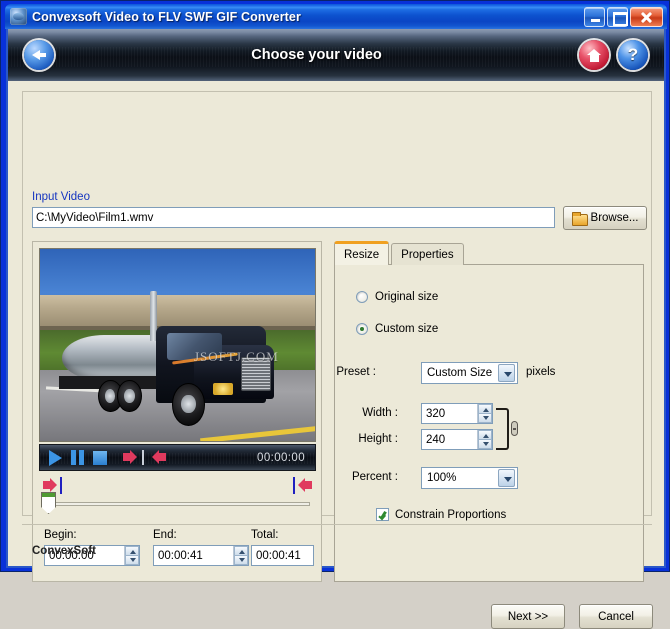 This screenshot has height=629, width=670. What do you see at coordinates (100, 457) in the screenshot?
I see `stop-icon` at bounding box center [100, 457].